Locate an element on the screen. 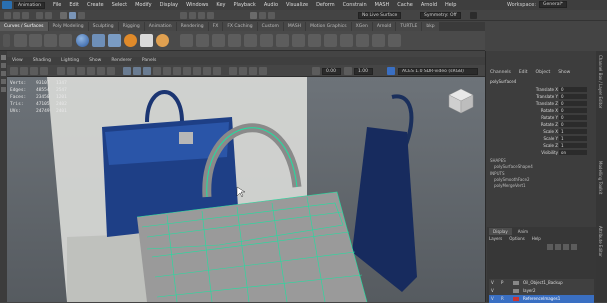 The height and width of the screenshot is (303, 607). view-cube-icon is located at coordinates (461, 101).